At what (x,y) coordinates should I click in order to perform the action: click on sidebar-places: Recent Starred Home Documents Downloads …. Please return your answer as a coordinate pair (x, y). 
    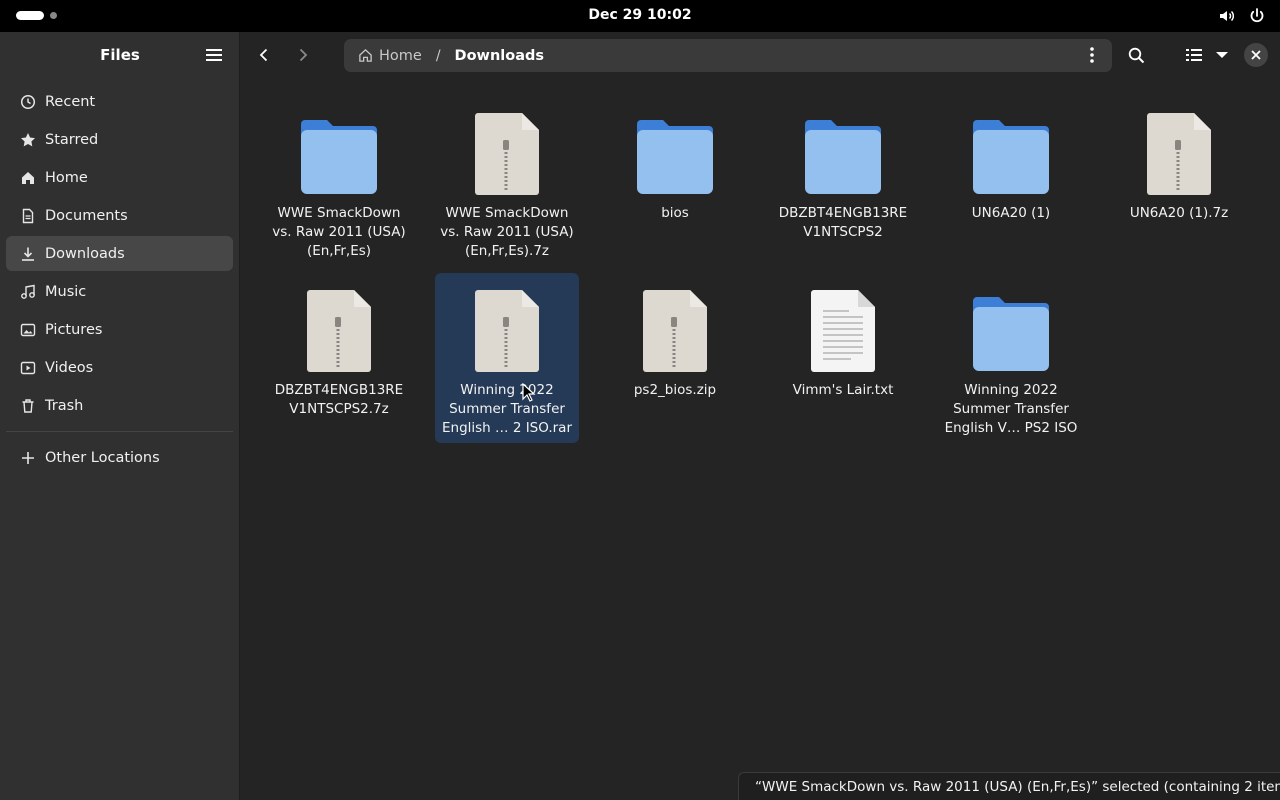
    Looking at the image, I should click on (119, 253).